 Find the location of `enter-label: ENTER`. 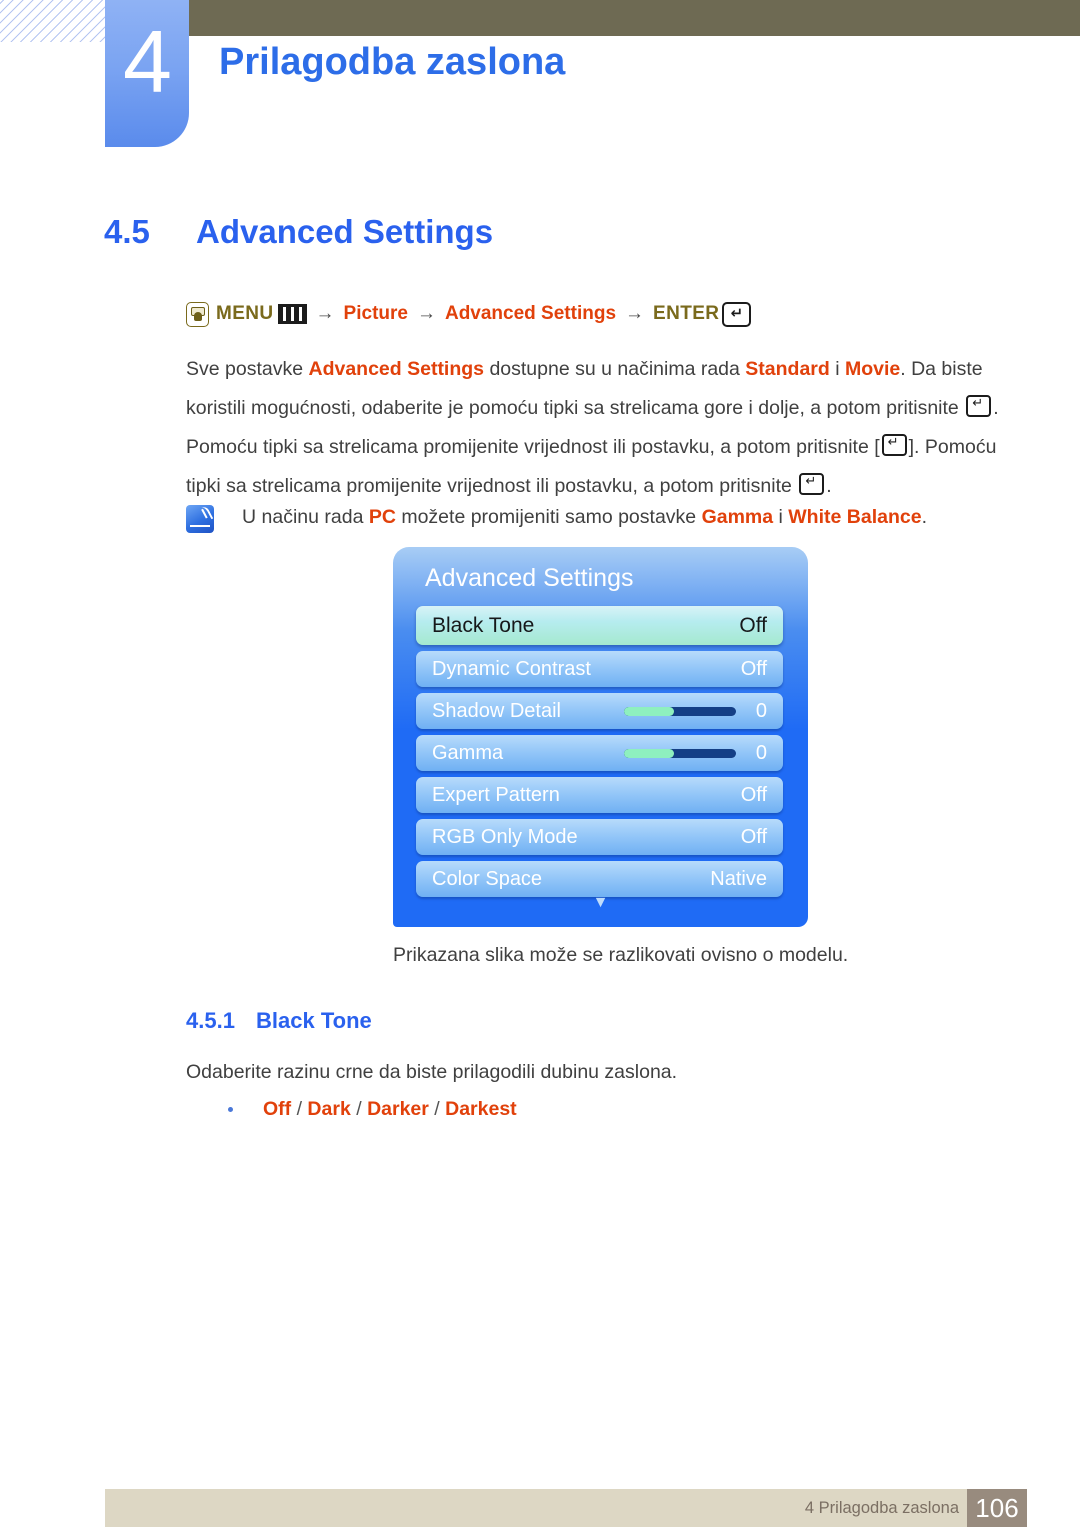

enter-label: ENTER is located at coordinates (686, 313).